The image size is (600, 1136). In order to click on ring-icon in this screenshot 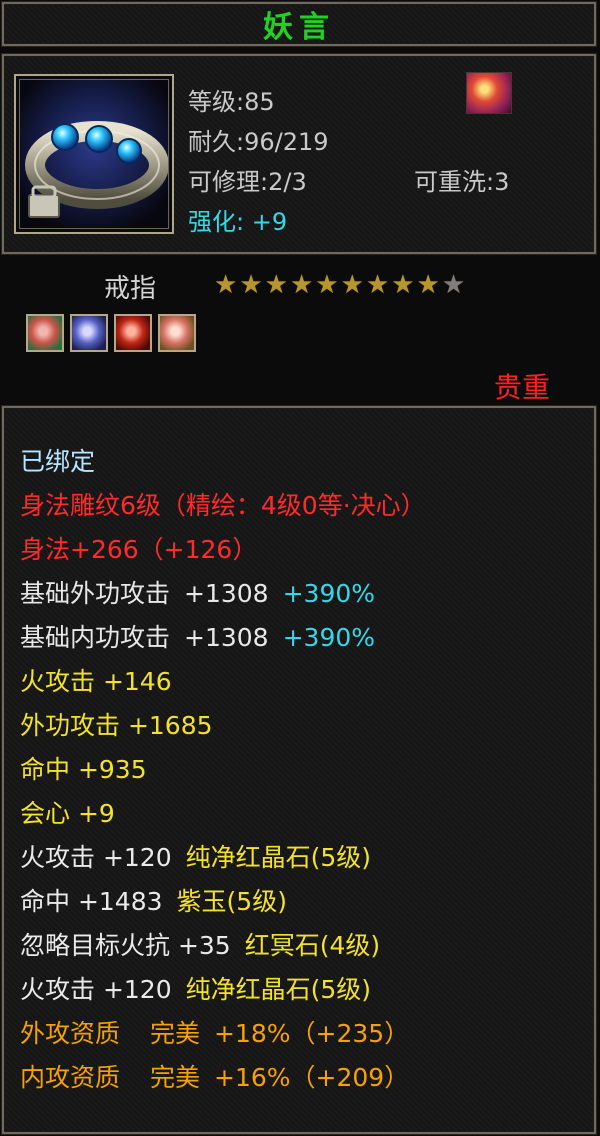, I will do `click(94, 154)`.